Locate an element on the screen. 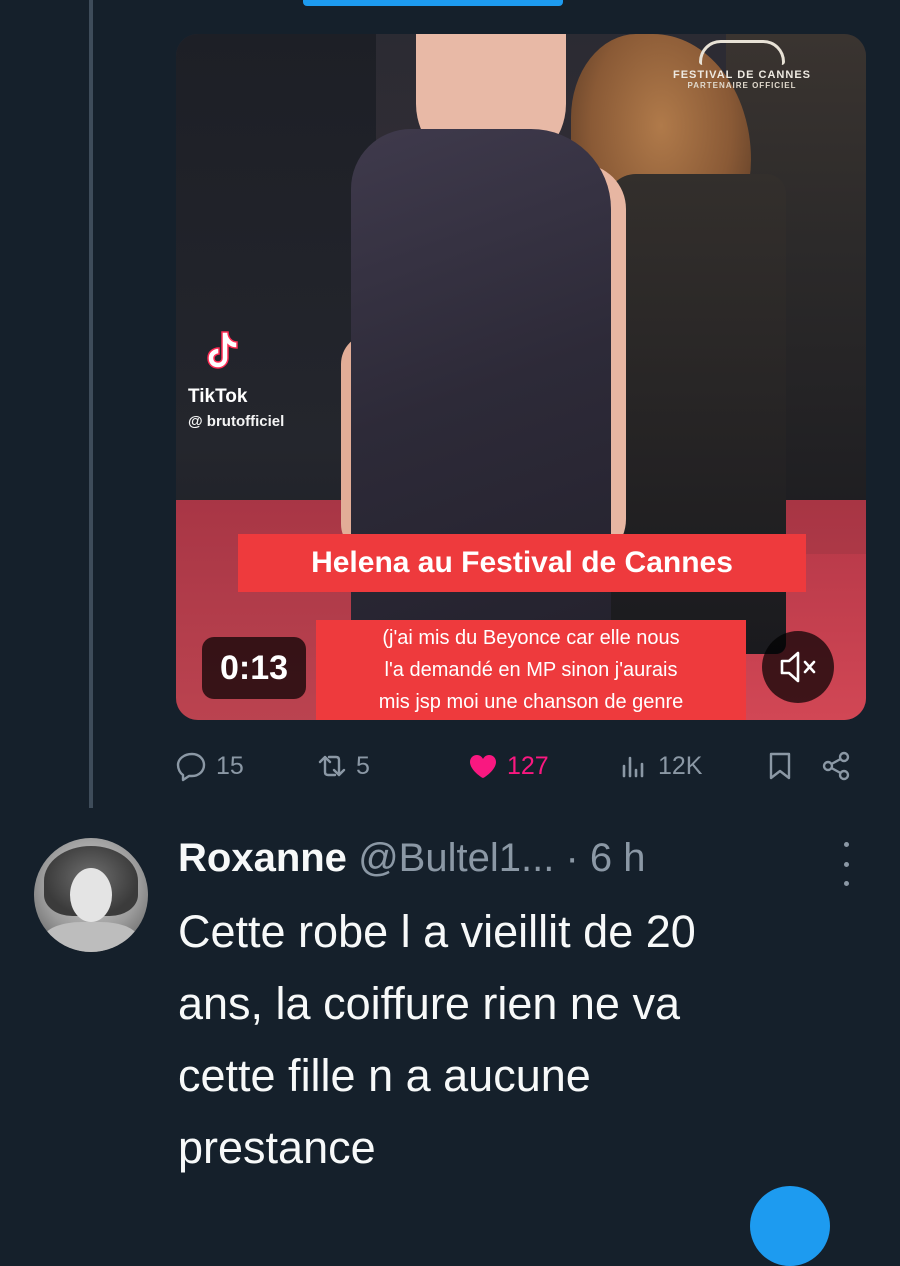 The image size is (900, 1266). video-caption-title: Helena au Festival de Cannes is located at coordinates (522, 563).